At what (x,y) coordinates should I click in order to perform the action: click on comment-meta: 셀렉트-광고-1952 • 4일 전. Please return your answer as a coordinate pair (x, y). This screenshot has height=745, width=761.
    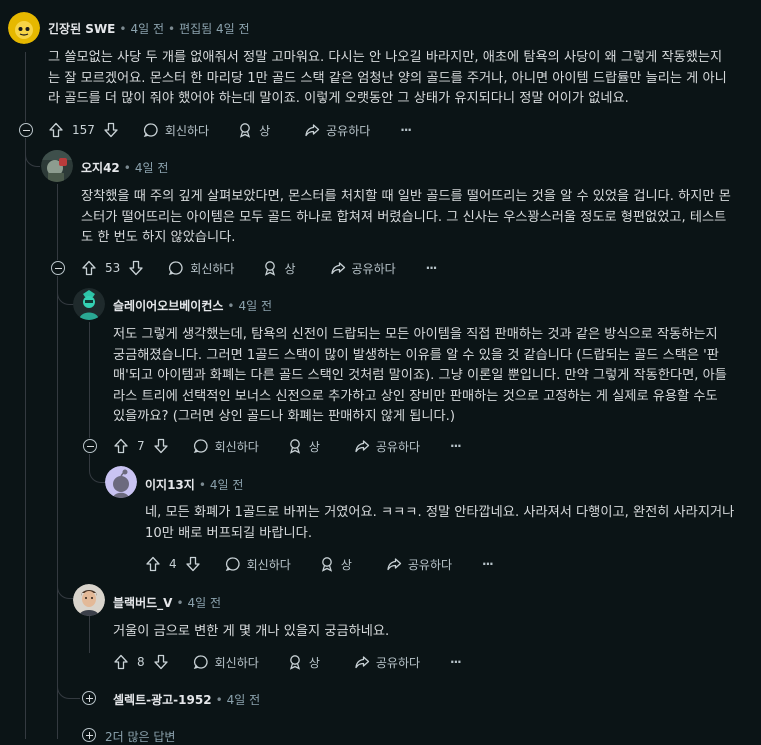
    Looking at the image, I should click on (186, 699).